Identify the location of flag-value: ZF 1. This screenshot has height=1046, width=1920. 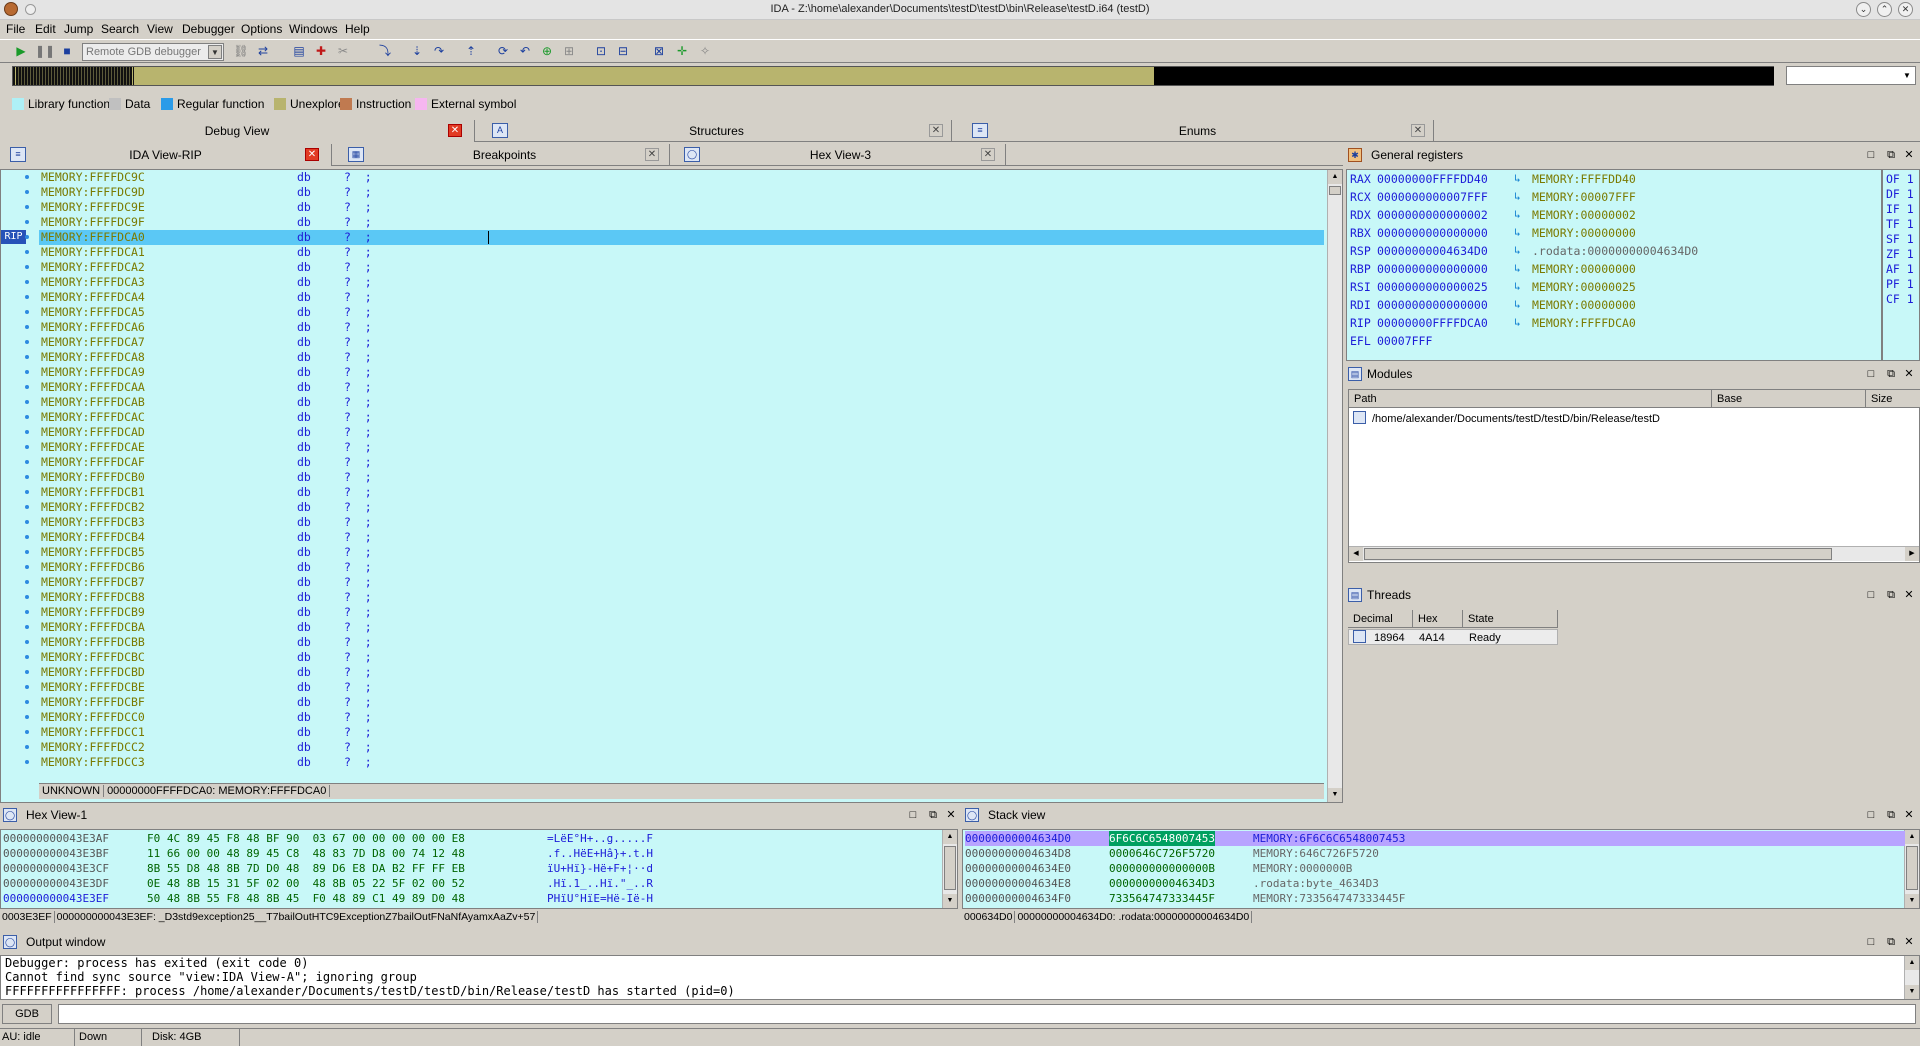
(1900, 254).